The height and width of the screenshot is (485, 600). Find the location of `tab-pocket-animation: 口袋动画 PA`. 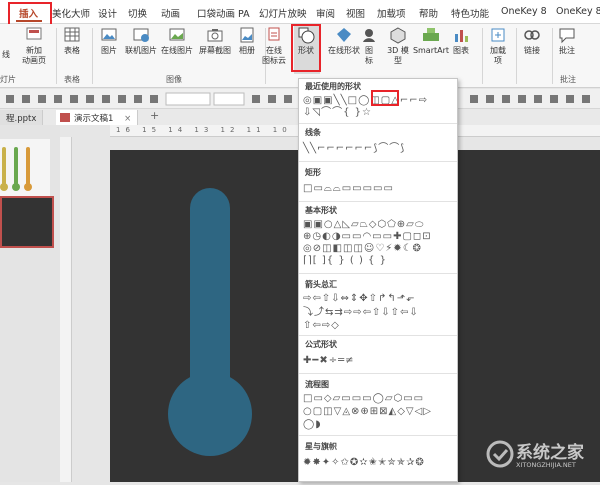

tab-pocket-animation: 口袋动画 PA is located at coordinates (223, 13).